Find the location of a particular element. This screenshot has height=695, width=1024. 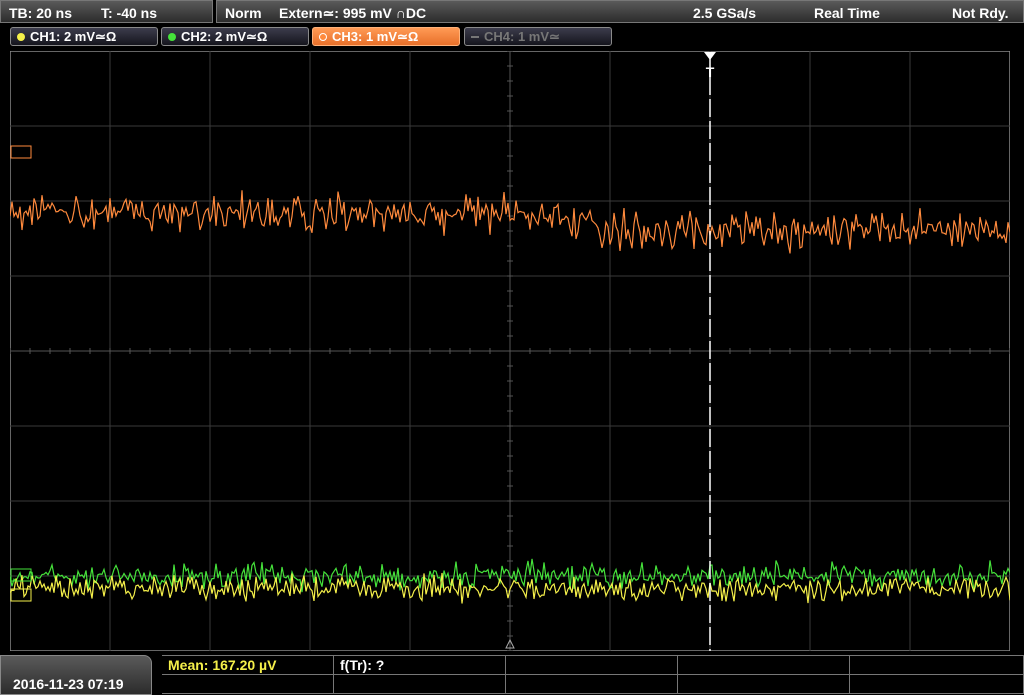

ch2-indicator-icon is located at coordinates (172, 37).